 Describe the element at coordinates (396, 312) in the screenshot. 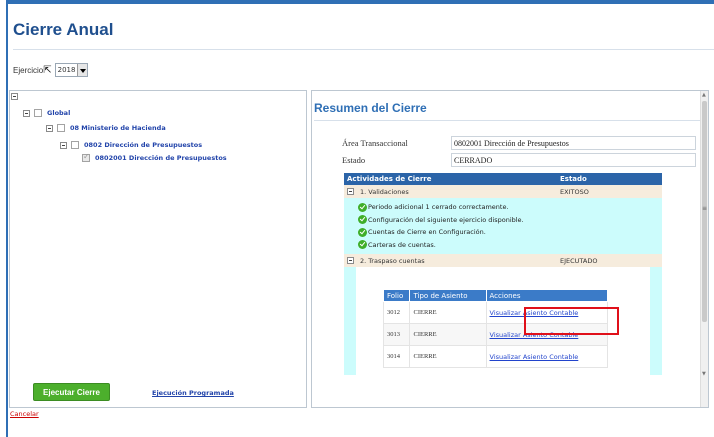

I see `folio-cell: 3012` at that location.